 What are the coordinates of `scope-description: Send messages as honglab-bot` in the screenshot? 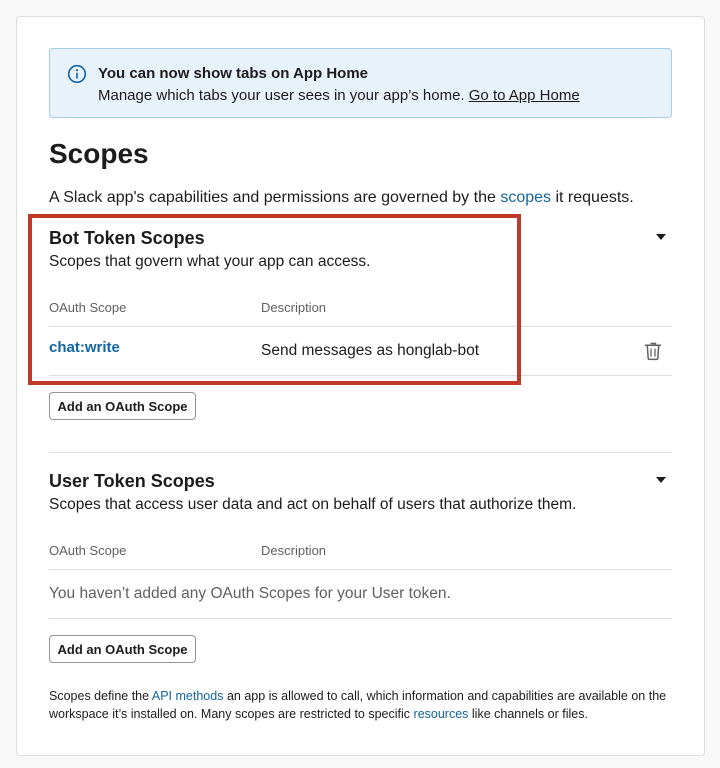 It's located at (370, 350).